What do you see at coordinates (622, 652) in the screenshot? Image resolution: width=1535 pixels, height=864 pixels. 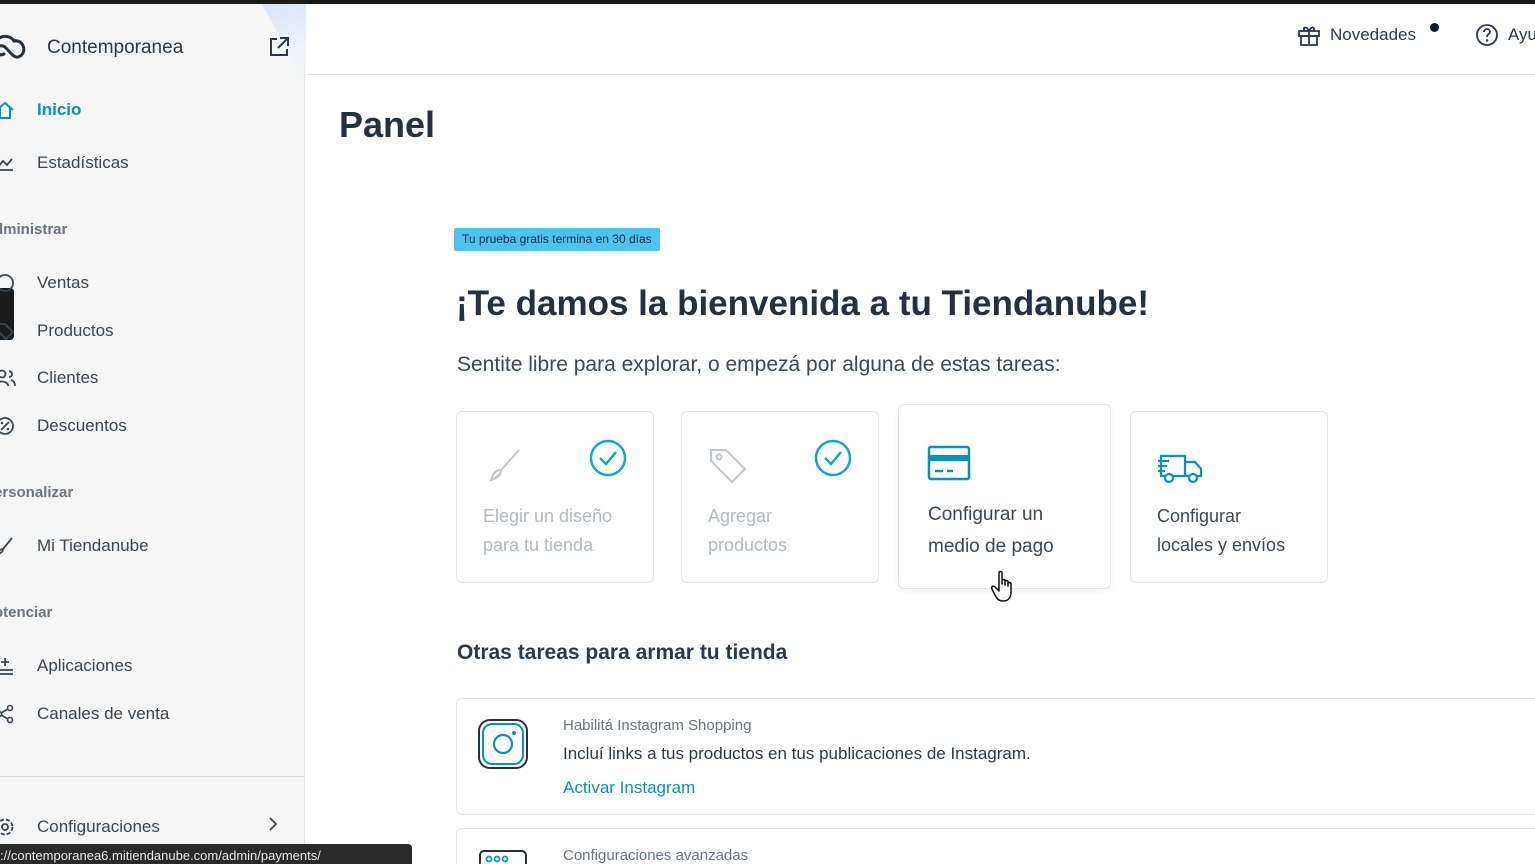 I see `other-tasks-title: Otras tareas para armar tu tienda` at bounding box center [622, 652].